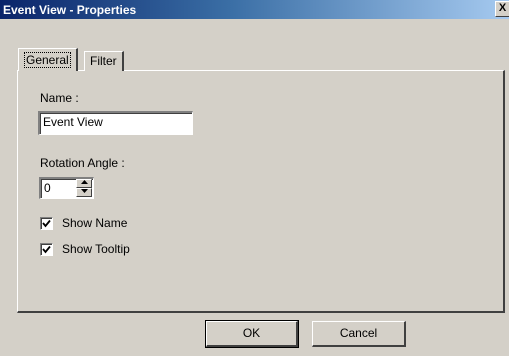  What do you see at coordinates (252, 334) in the screenshot?
I see `ok-button: OK` at bounding box center [252, 334].